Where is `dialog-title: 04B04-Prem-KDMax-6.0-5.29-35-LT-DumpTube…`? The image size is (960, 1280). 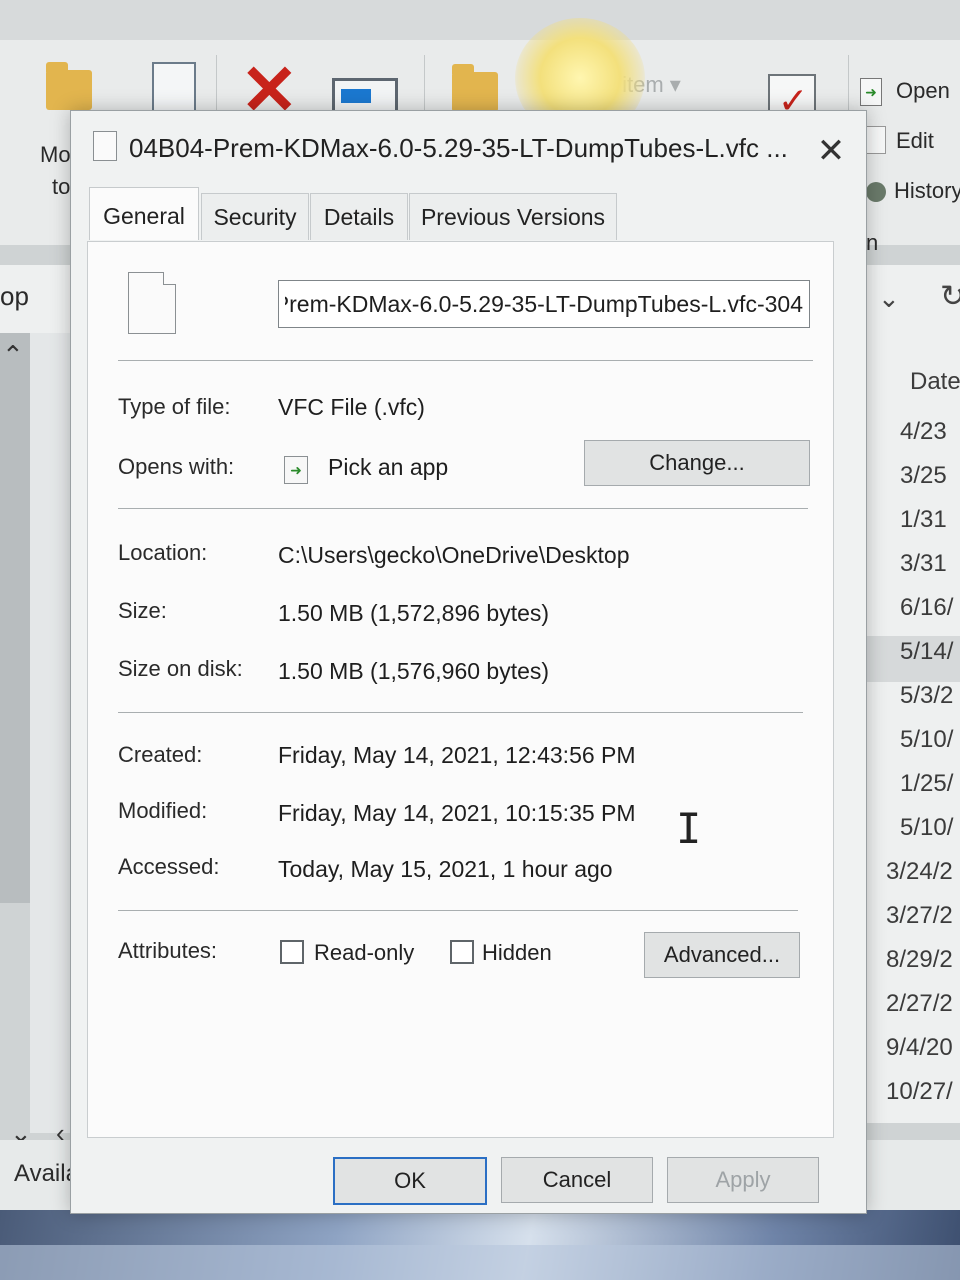
dialog-title: 04B04-Prem-KDMax-6.0-5.29-35-LT-DumpTube… is located at coordinates (458, 148).